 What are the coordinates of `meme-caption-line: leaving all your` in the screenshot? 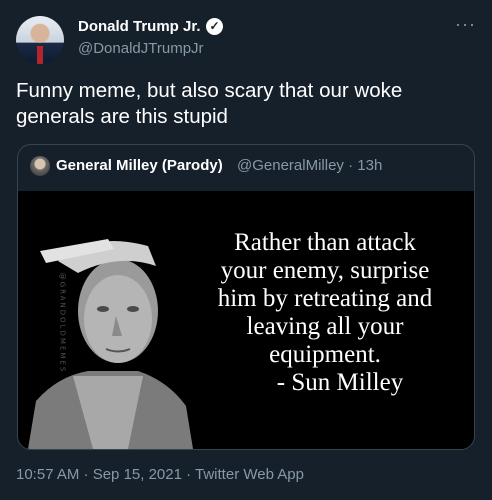 It's located at (325, 326).